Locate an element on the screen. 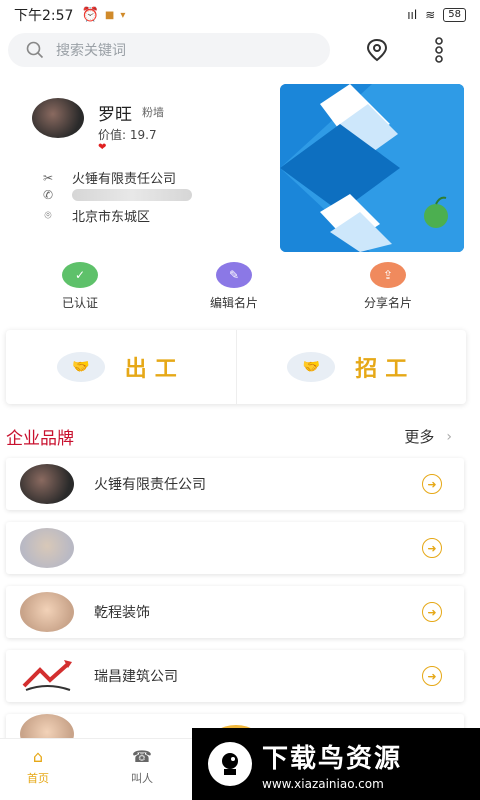 The height and width of the screenshot is (800, 480). watermark-title: 下载鸟资源 is located at coordinates (332, 758).